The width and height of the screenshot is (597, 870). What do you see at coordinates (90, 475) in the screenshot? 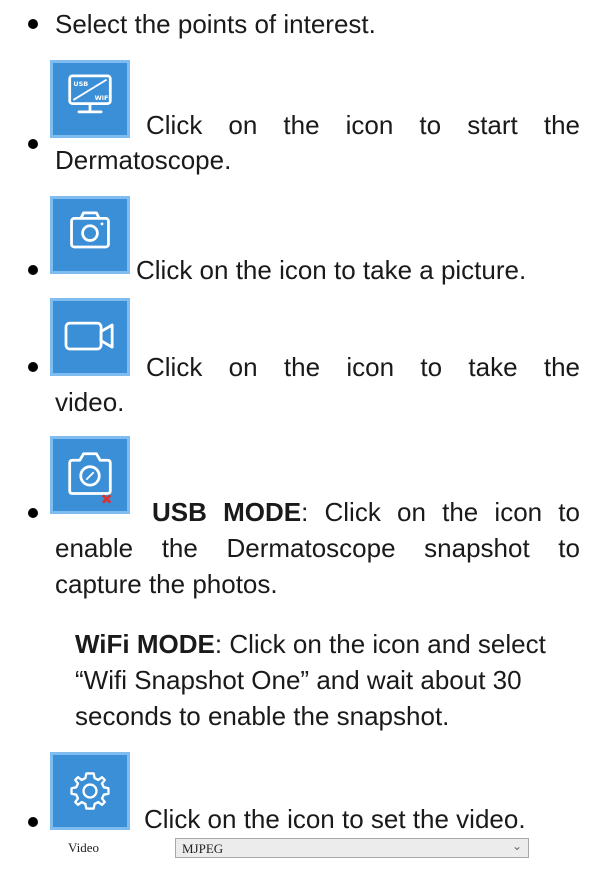
I see `snapshot-camera-icon` at bounding box center [90, 475].